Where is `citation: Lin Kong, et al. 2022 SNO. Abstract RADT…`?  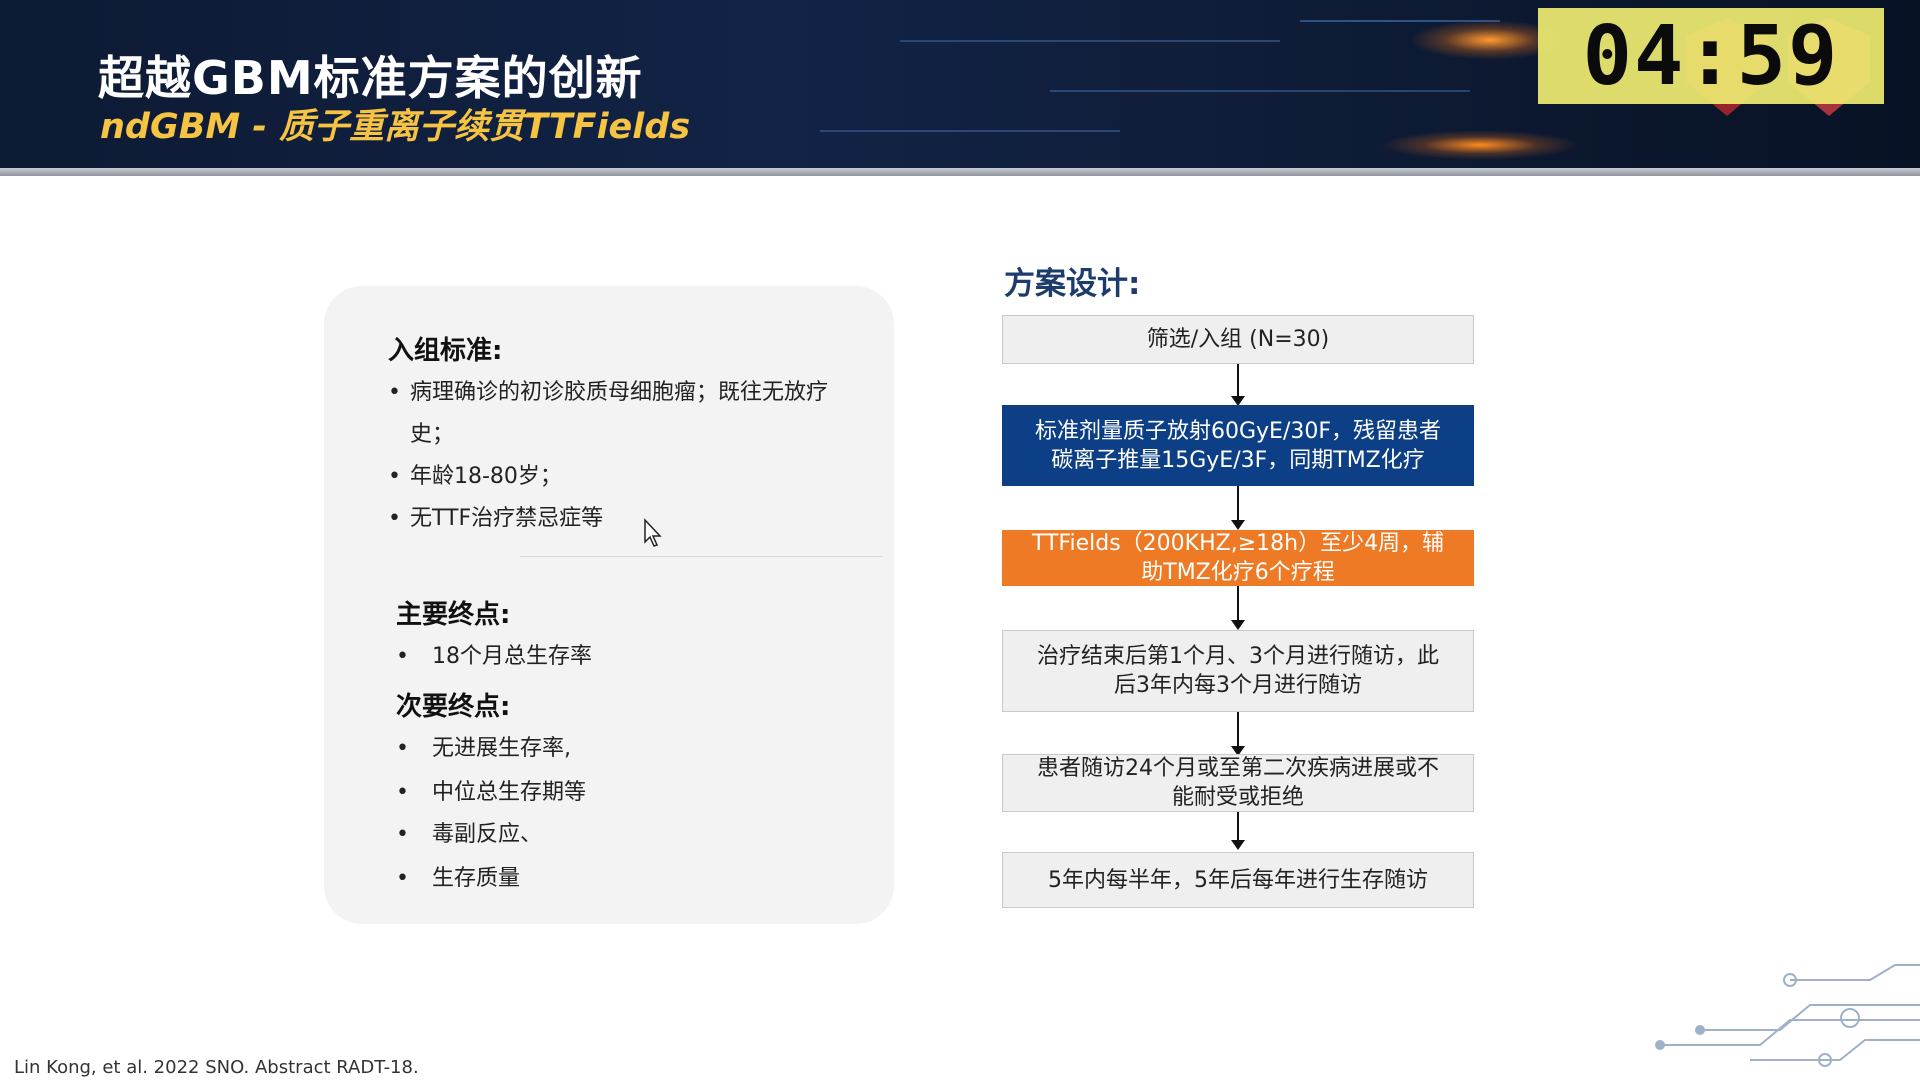
citation: Lin Kong, et al. 2022 SNO. Abstract RADT… is located at coordinates (216, 1067).